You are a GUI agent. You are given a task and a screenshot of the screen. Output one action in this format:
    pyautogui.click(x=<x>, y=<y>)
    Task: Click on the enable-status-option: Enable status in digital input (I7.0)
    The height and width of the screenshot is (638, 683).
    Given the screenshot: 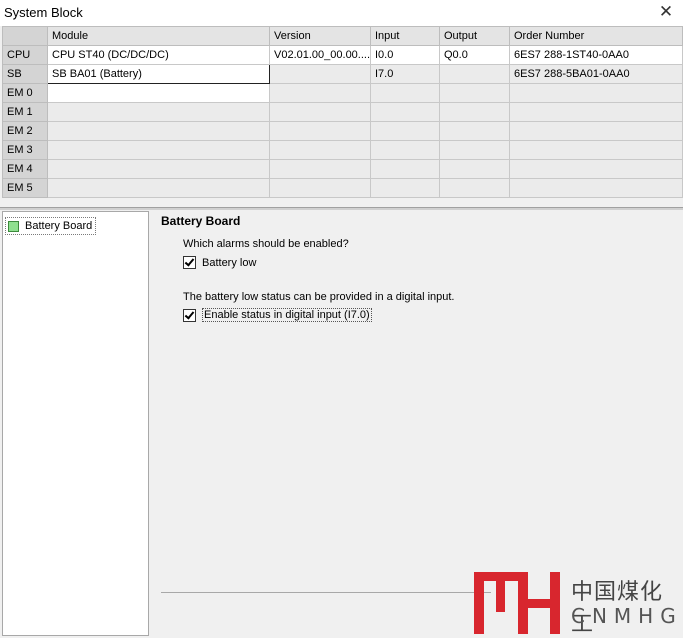 What is the action you would take?
    pyautogui.click(x=277, y=315)
    